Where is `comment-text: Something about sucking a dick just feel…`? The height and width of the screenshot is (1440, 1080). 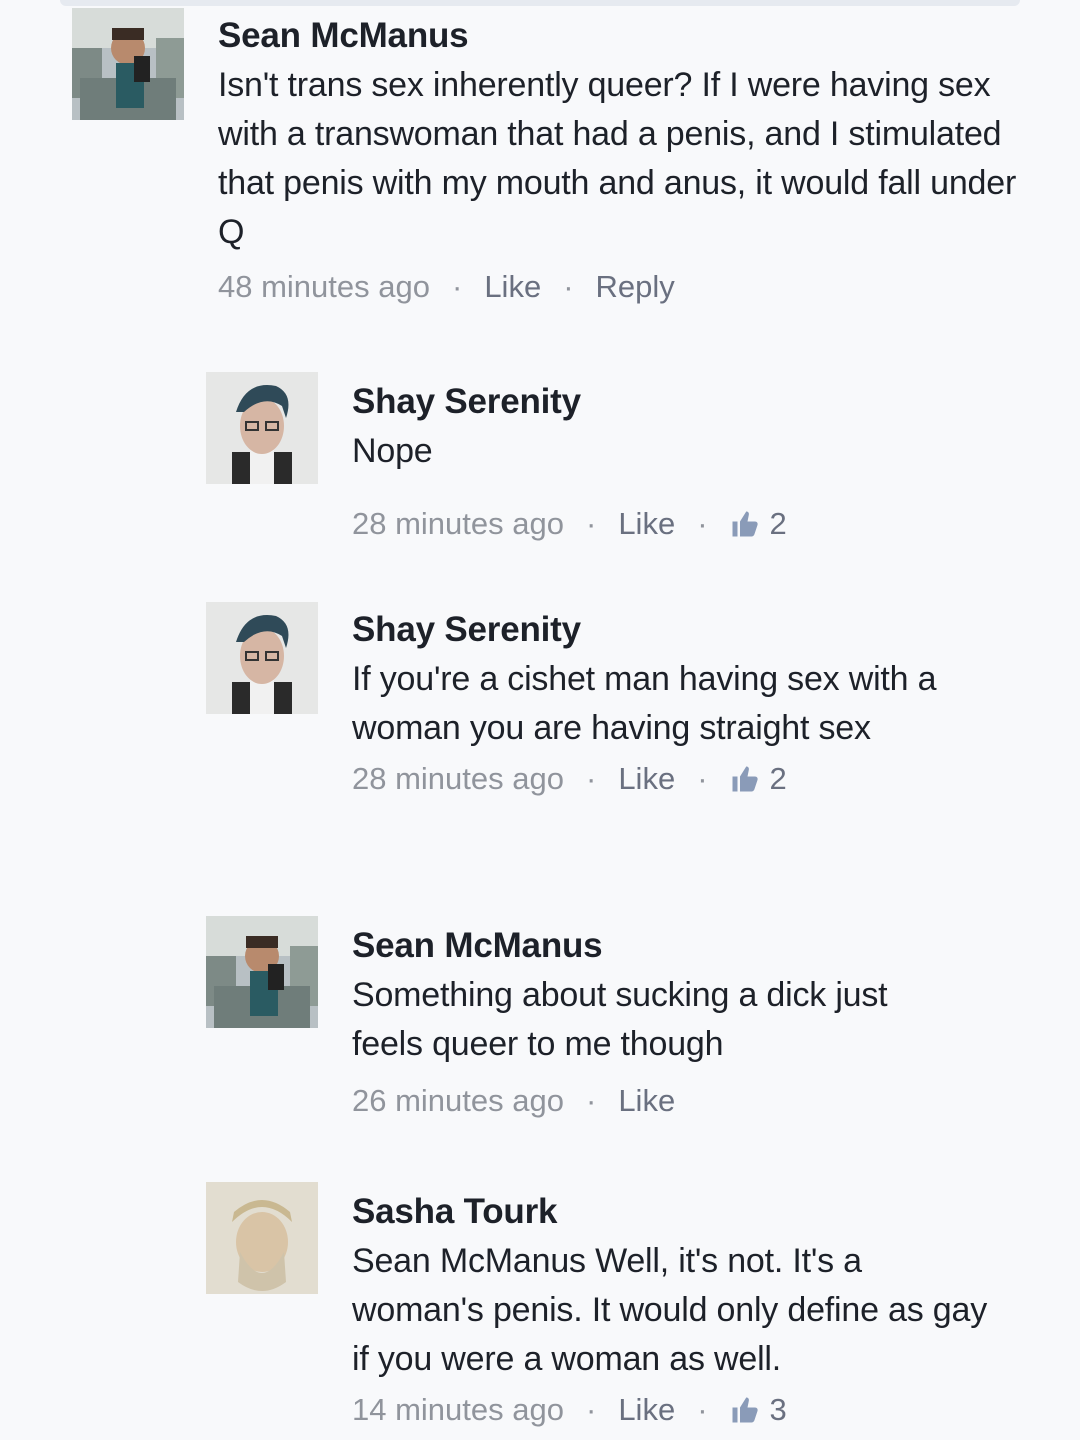 comment-text: Something about sucking a dick just feel… is located at coordinates (620, 1019).